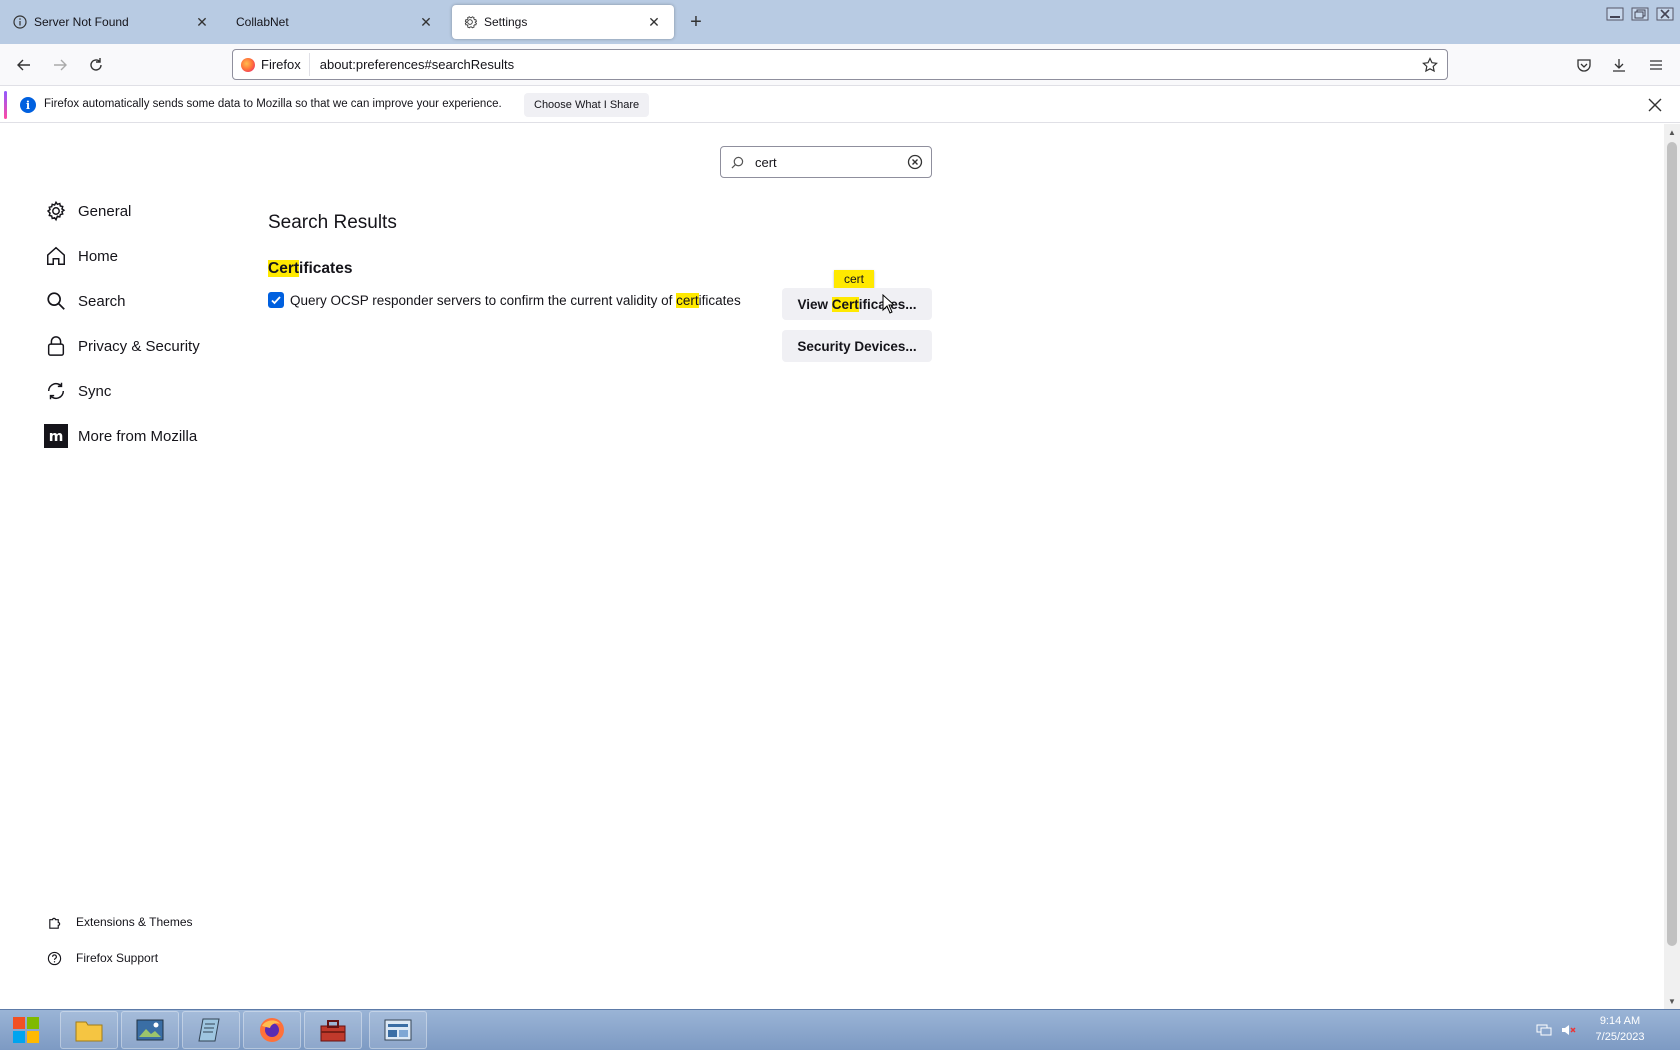 This screenshot has height=1050, width=1680. What do you see at coordinates (840, 1029) in the screenshot?
I see `windows-taskbar: 9:14 AM 7/25/2023` at bounding box center [840, 1029].